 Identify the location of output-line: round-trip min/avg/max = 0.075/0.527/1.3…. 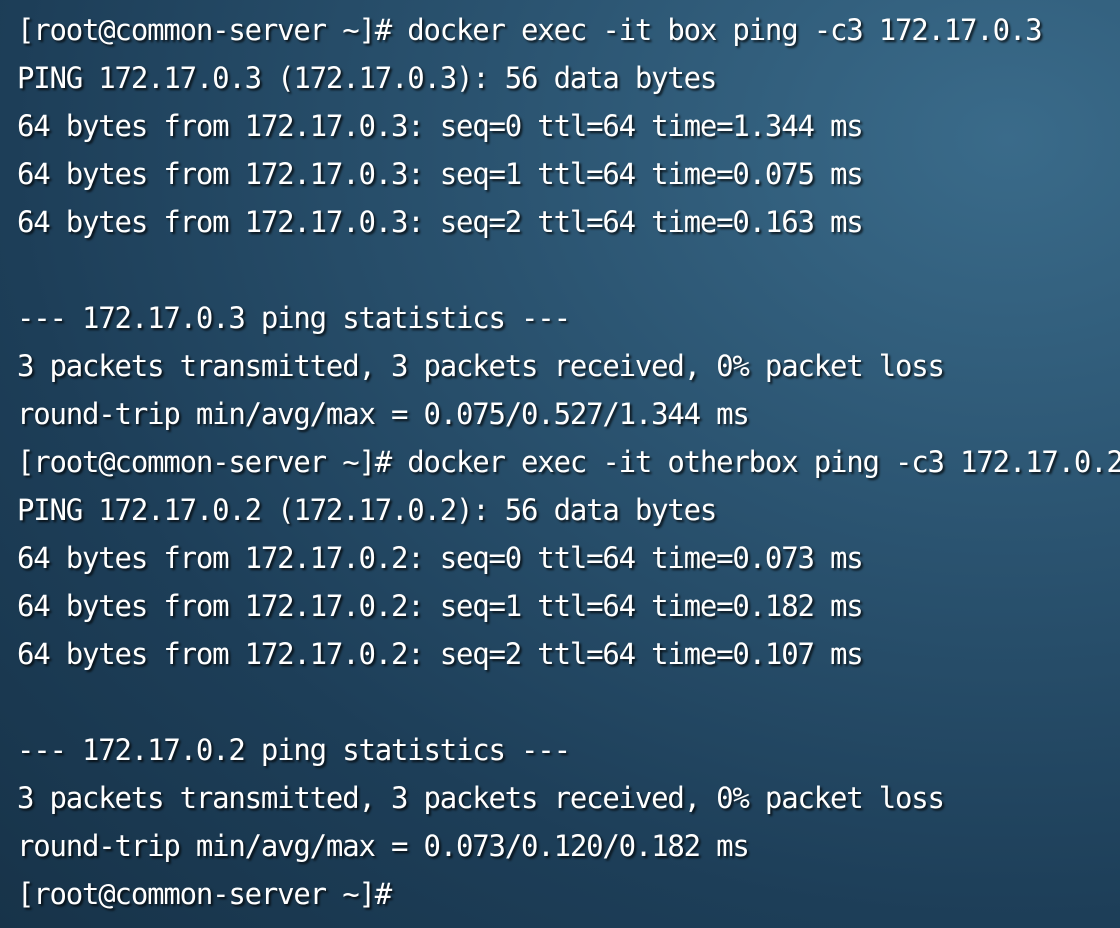
(383, 414).